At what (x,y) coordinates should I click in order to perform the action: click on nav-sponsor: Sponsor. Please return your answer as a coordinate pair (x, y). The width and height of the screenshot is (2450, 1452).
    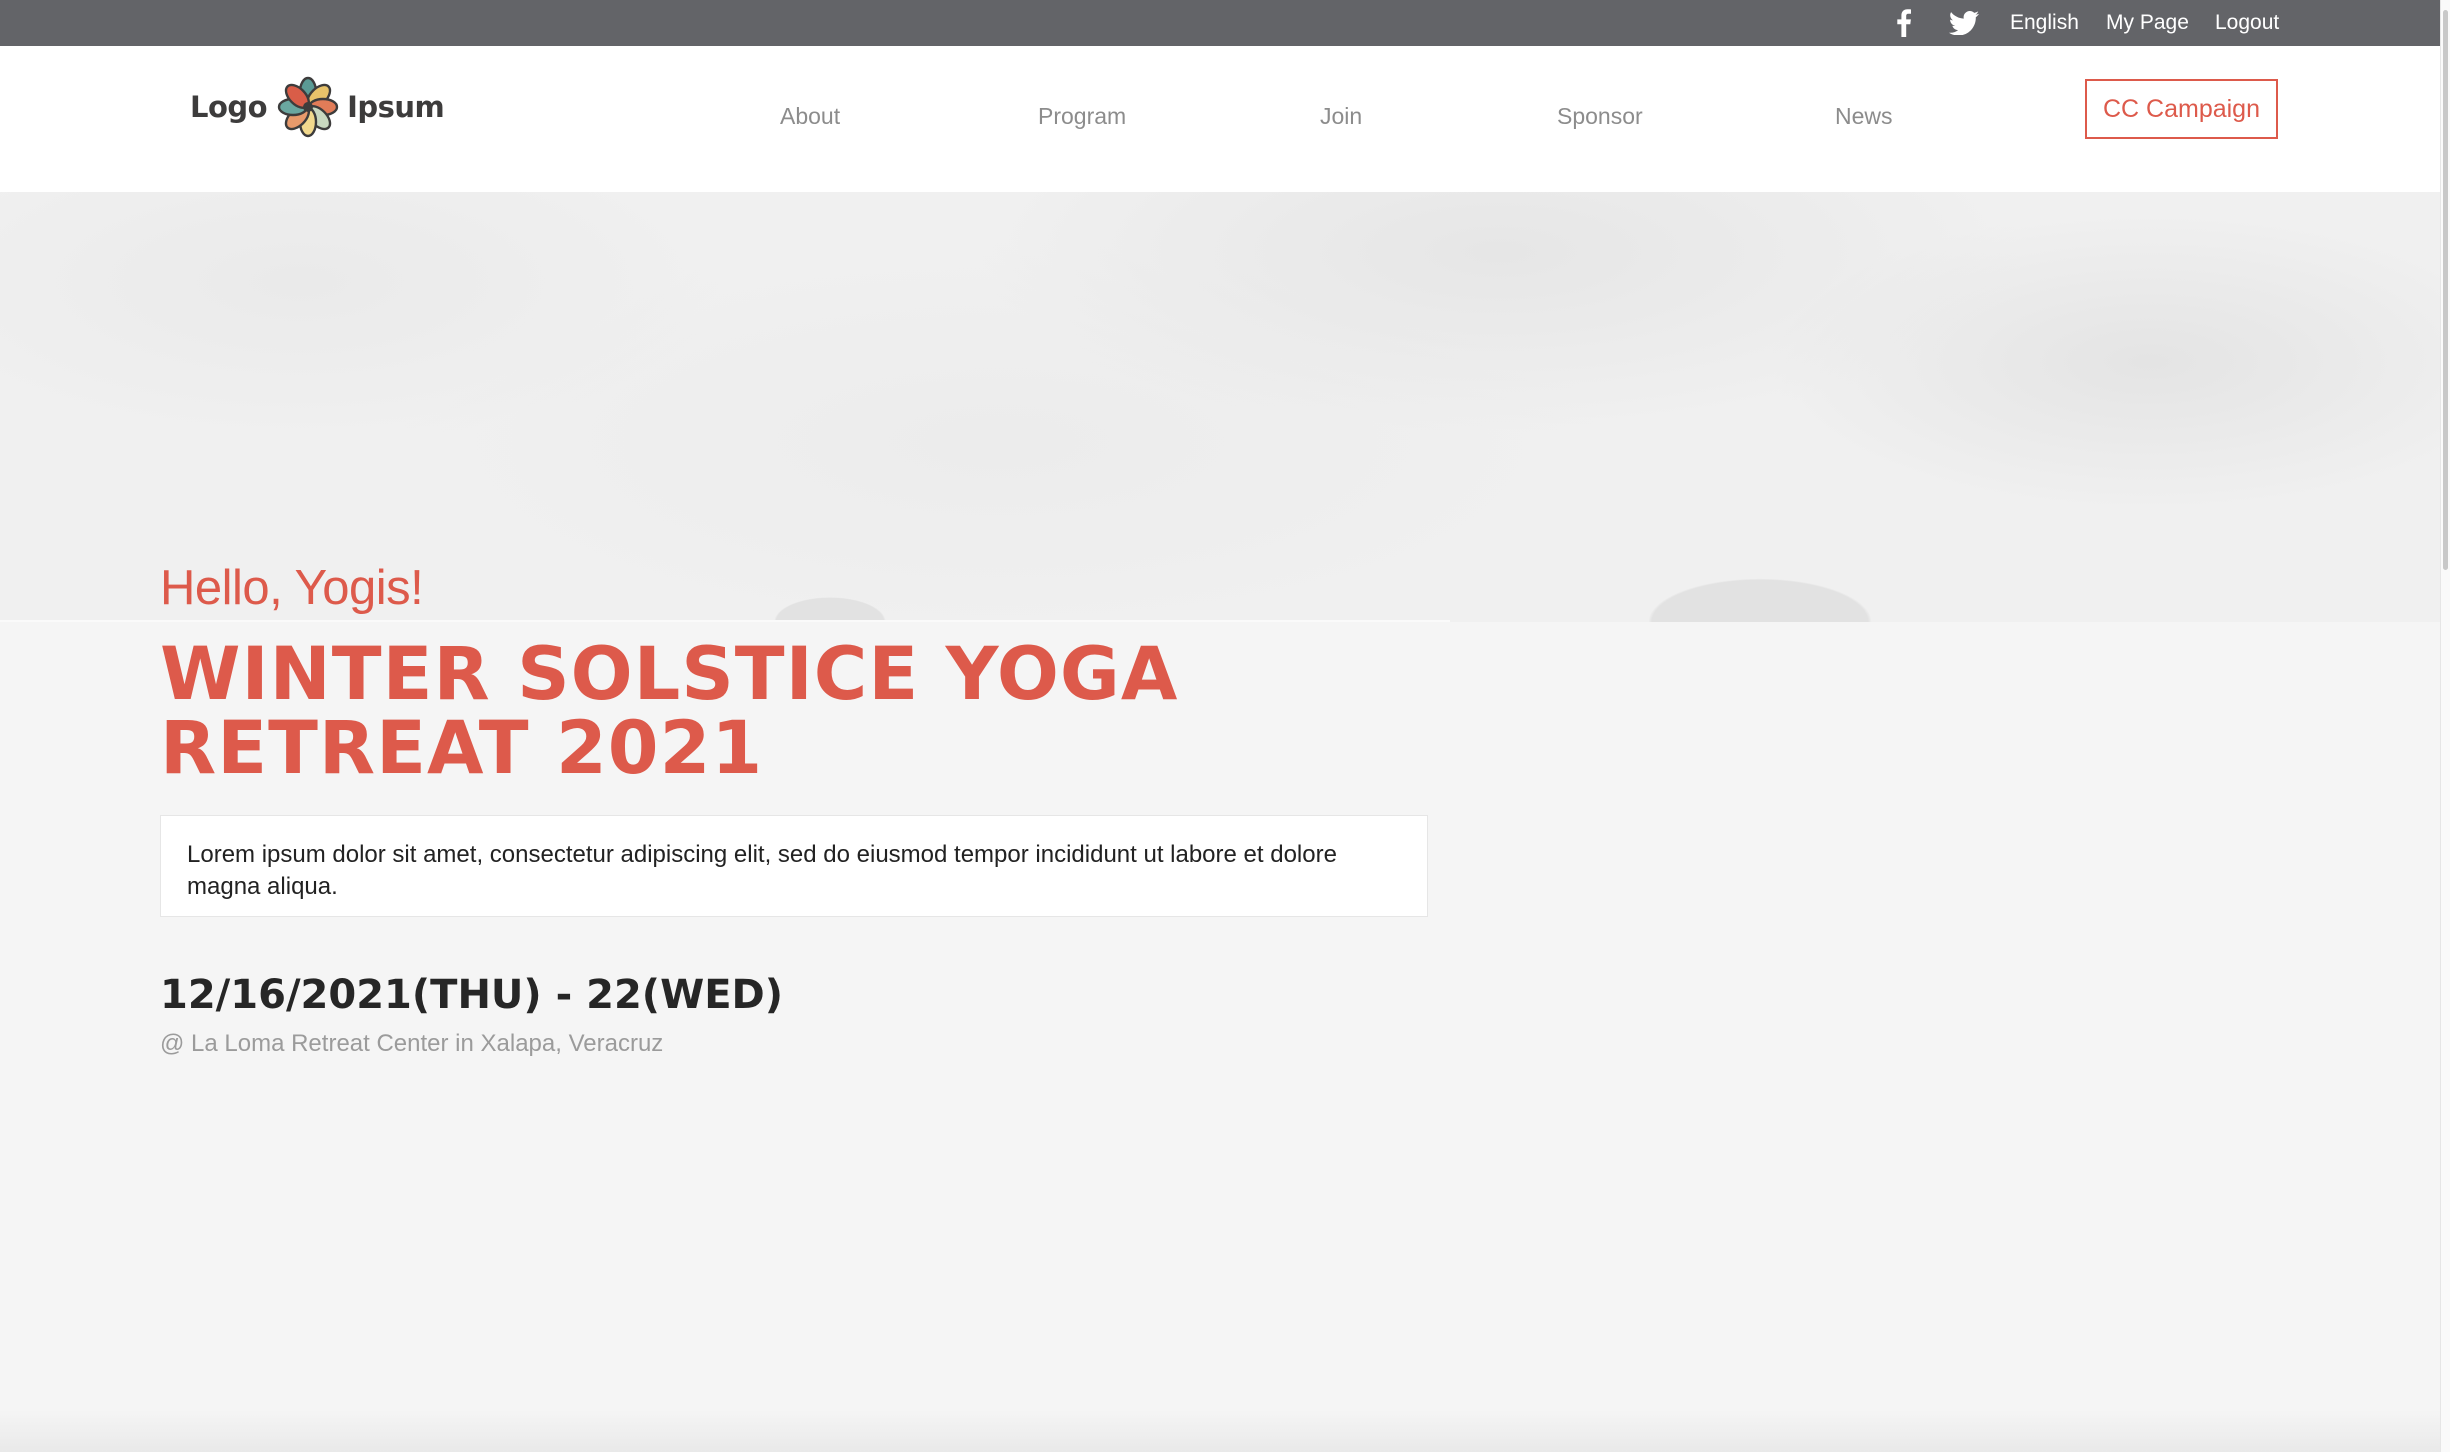
    Looking at the image, I should click on (1600, 116).